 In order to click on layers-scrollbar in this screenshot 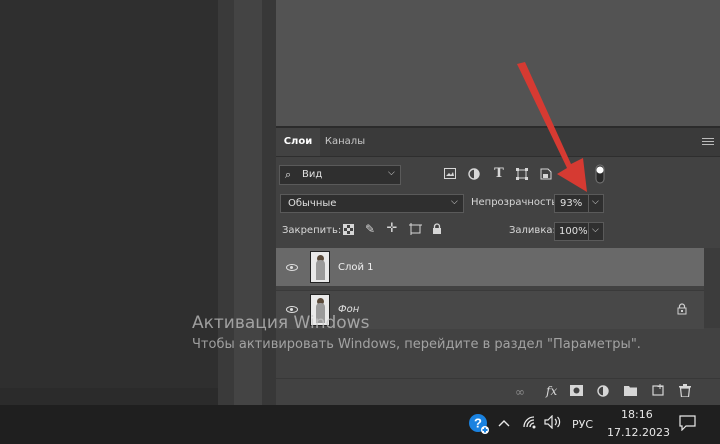, I will do `click(712, 288)`.